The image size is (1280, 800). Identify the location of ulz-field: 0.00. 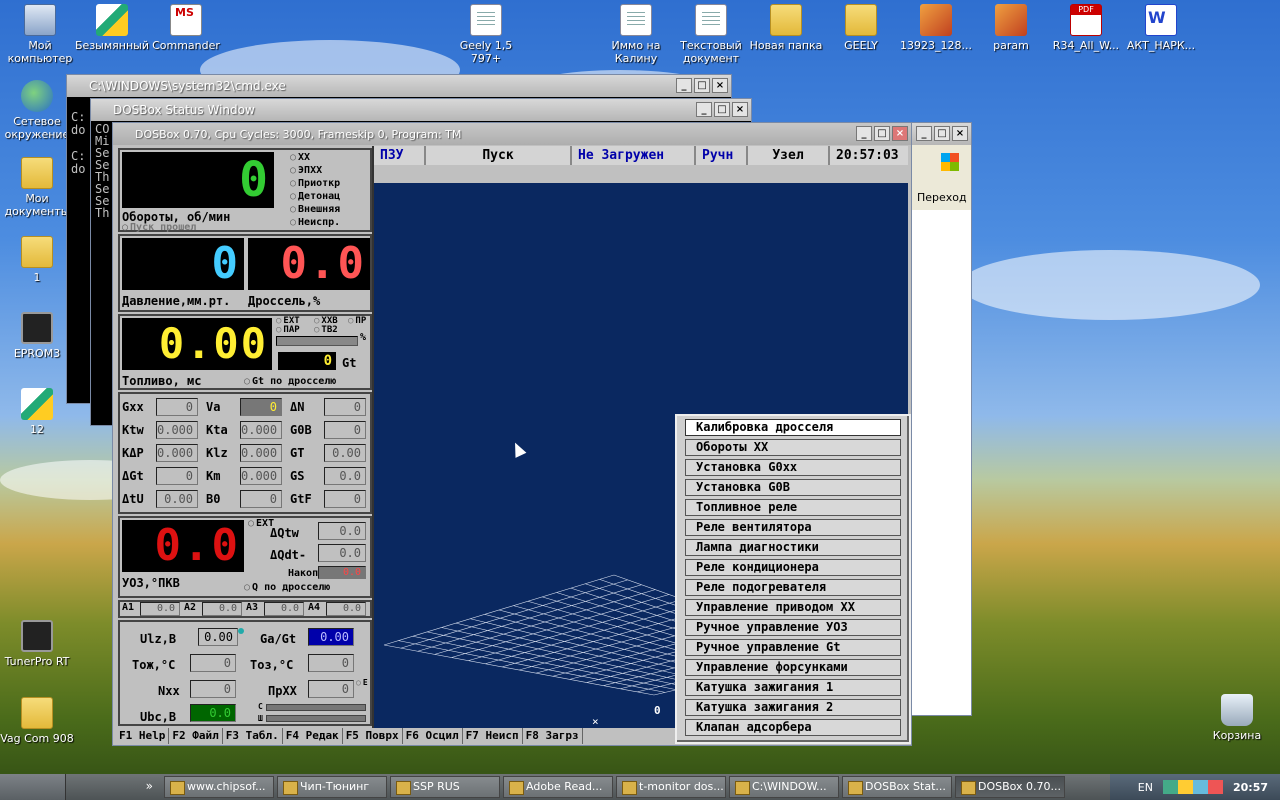
(218, 637).